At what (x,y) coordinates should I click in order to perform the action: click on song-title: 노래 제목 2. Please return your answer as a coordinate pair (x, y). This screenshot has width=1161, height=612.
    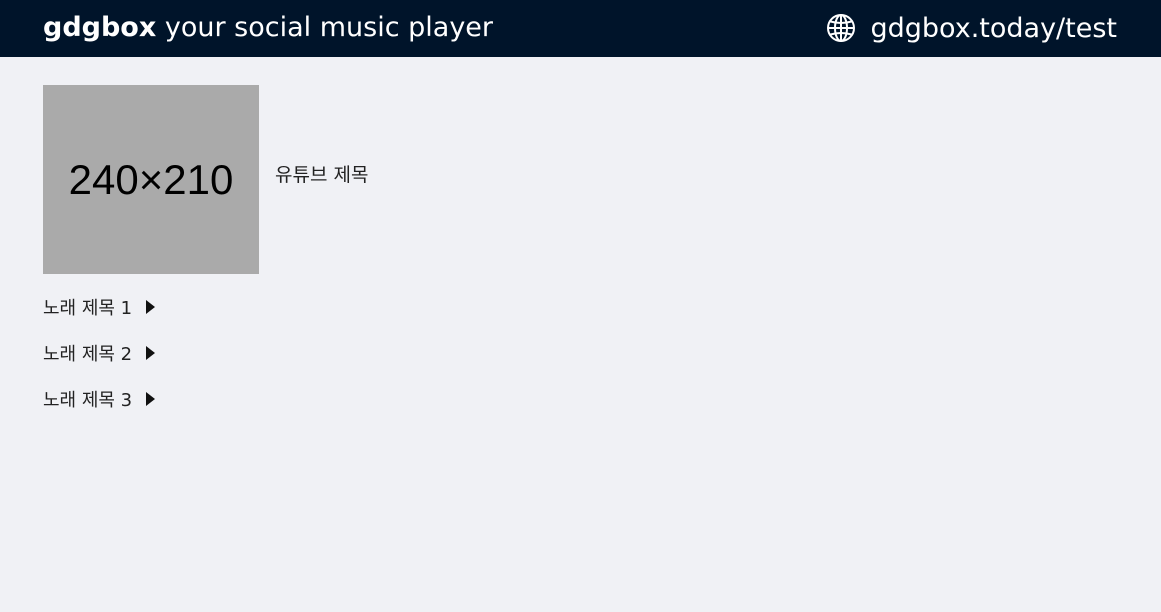
    Looking at the image, I should click on (88, 354).